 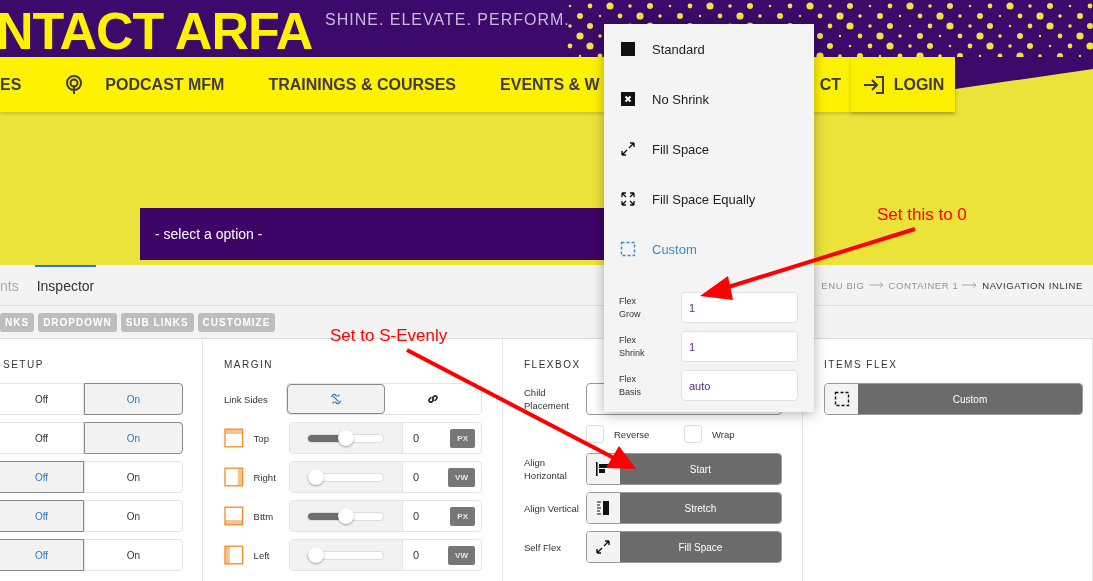 I want to click on align-stretch-icon, so click(x=603, y=508).